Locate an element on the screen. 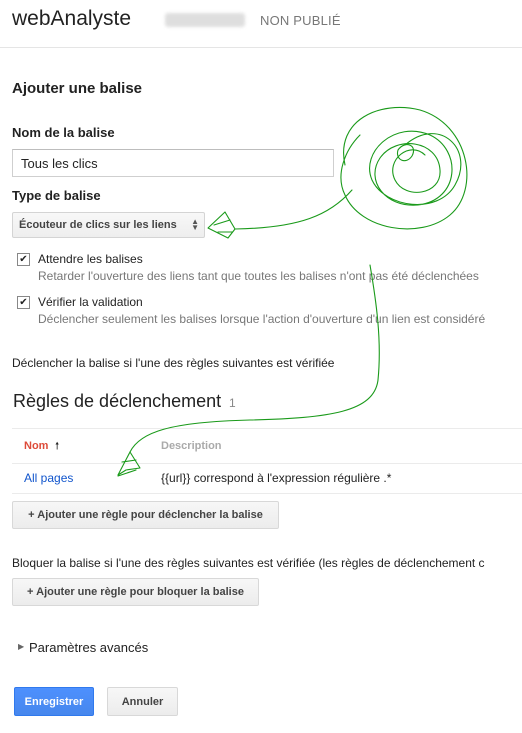  tag-type-selected: Écouteur de clics sur les liens is located at coordinates (98, 225).